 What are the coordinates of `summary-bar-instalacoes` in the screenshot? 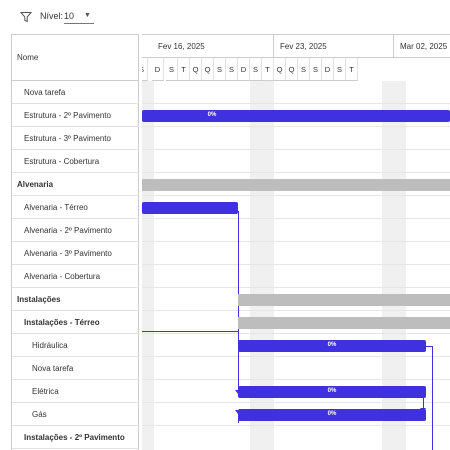 It's located at (344, 300).